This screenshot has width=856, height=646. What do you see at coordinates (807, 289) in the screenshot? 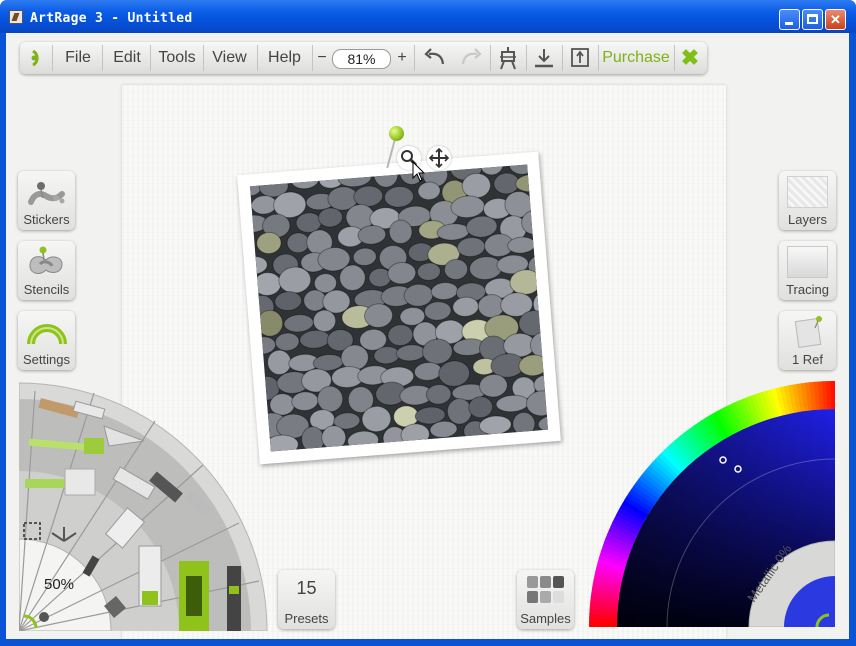
I see `tracing-label: Tracing` at bounding box center [807, 289].